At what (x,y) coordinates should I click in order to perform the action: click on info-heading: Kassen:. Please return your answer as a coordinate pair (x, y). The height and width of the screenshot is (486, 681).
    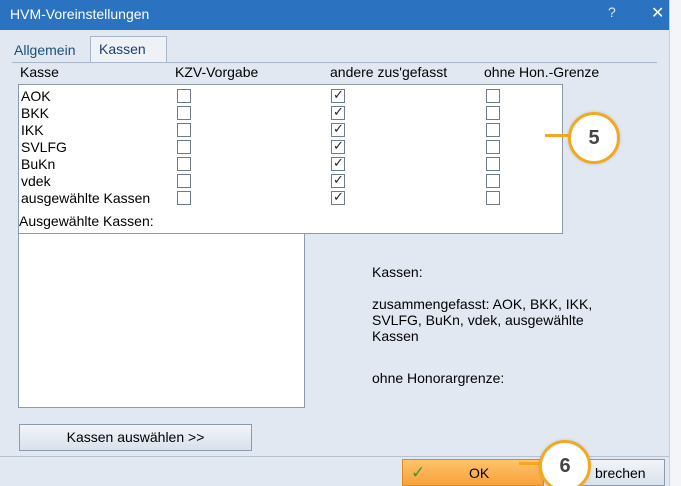
    Looking at the image, I should click on (397, 272).